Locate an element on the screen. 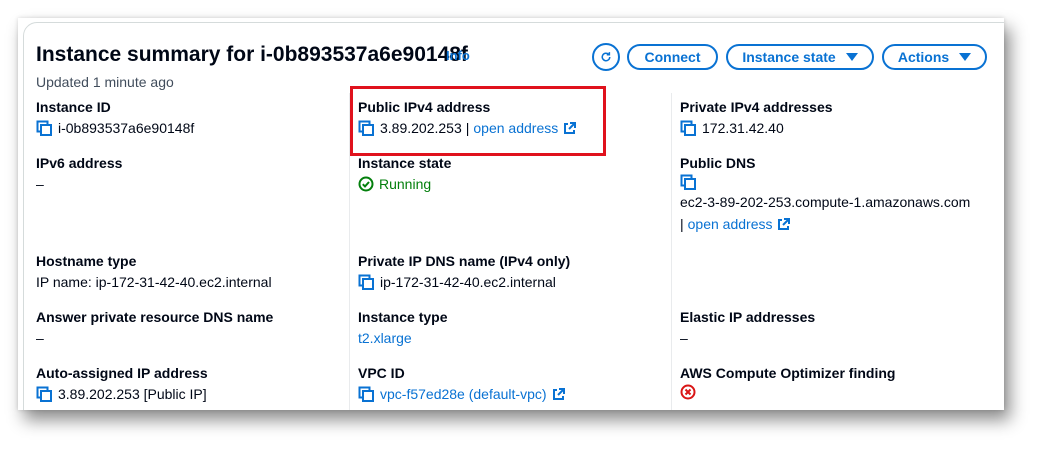  check-circle-icon is located at coordinates (366, 184).